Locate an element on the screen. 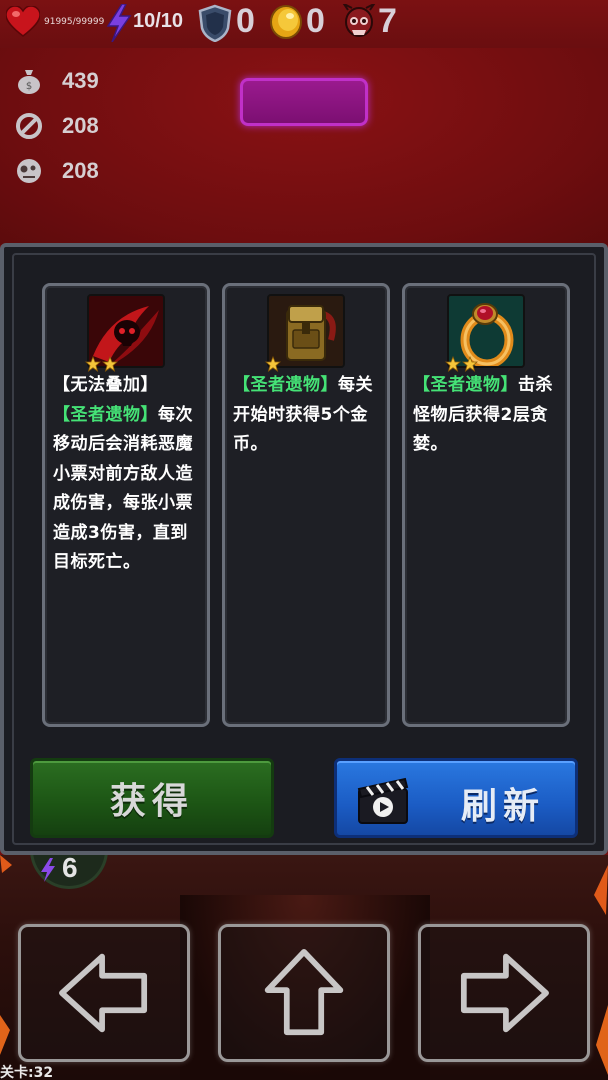 This screenshot has width=608, height=1080. level-label: 关卡:32 is located at coordinates (27, 1072).